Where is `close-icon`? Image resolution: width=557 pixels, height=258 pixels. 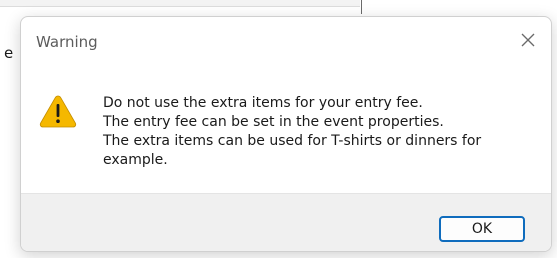
close-icon is located at coordinates (528, 40).